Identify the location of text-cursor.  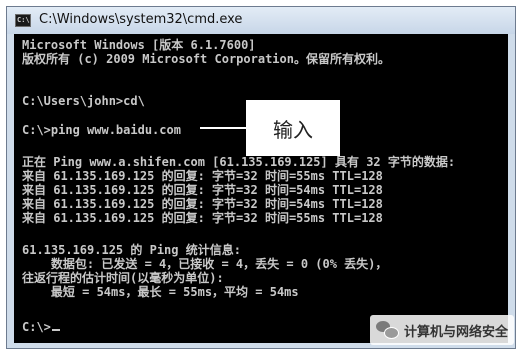
(55, 330).